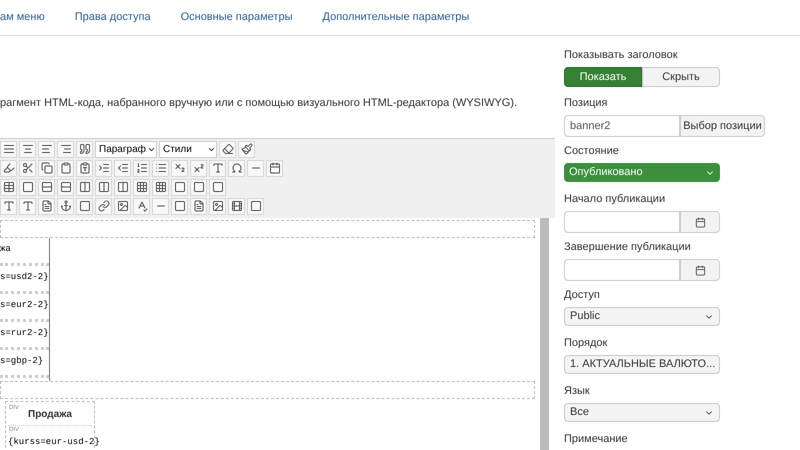  Describe the element at coordinates (642, 412) in the screenshot. I see `dropdown: Все` at that location.